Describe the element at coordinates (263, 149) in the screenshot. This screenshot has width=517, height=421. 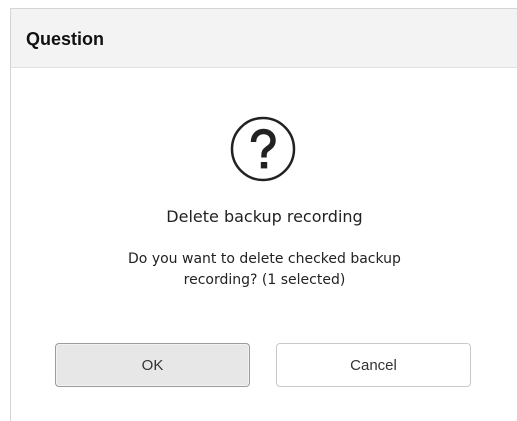
I see `question-circle-icon` at that location.